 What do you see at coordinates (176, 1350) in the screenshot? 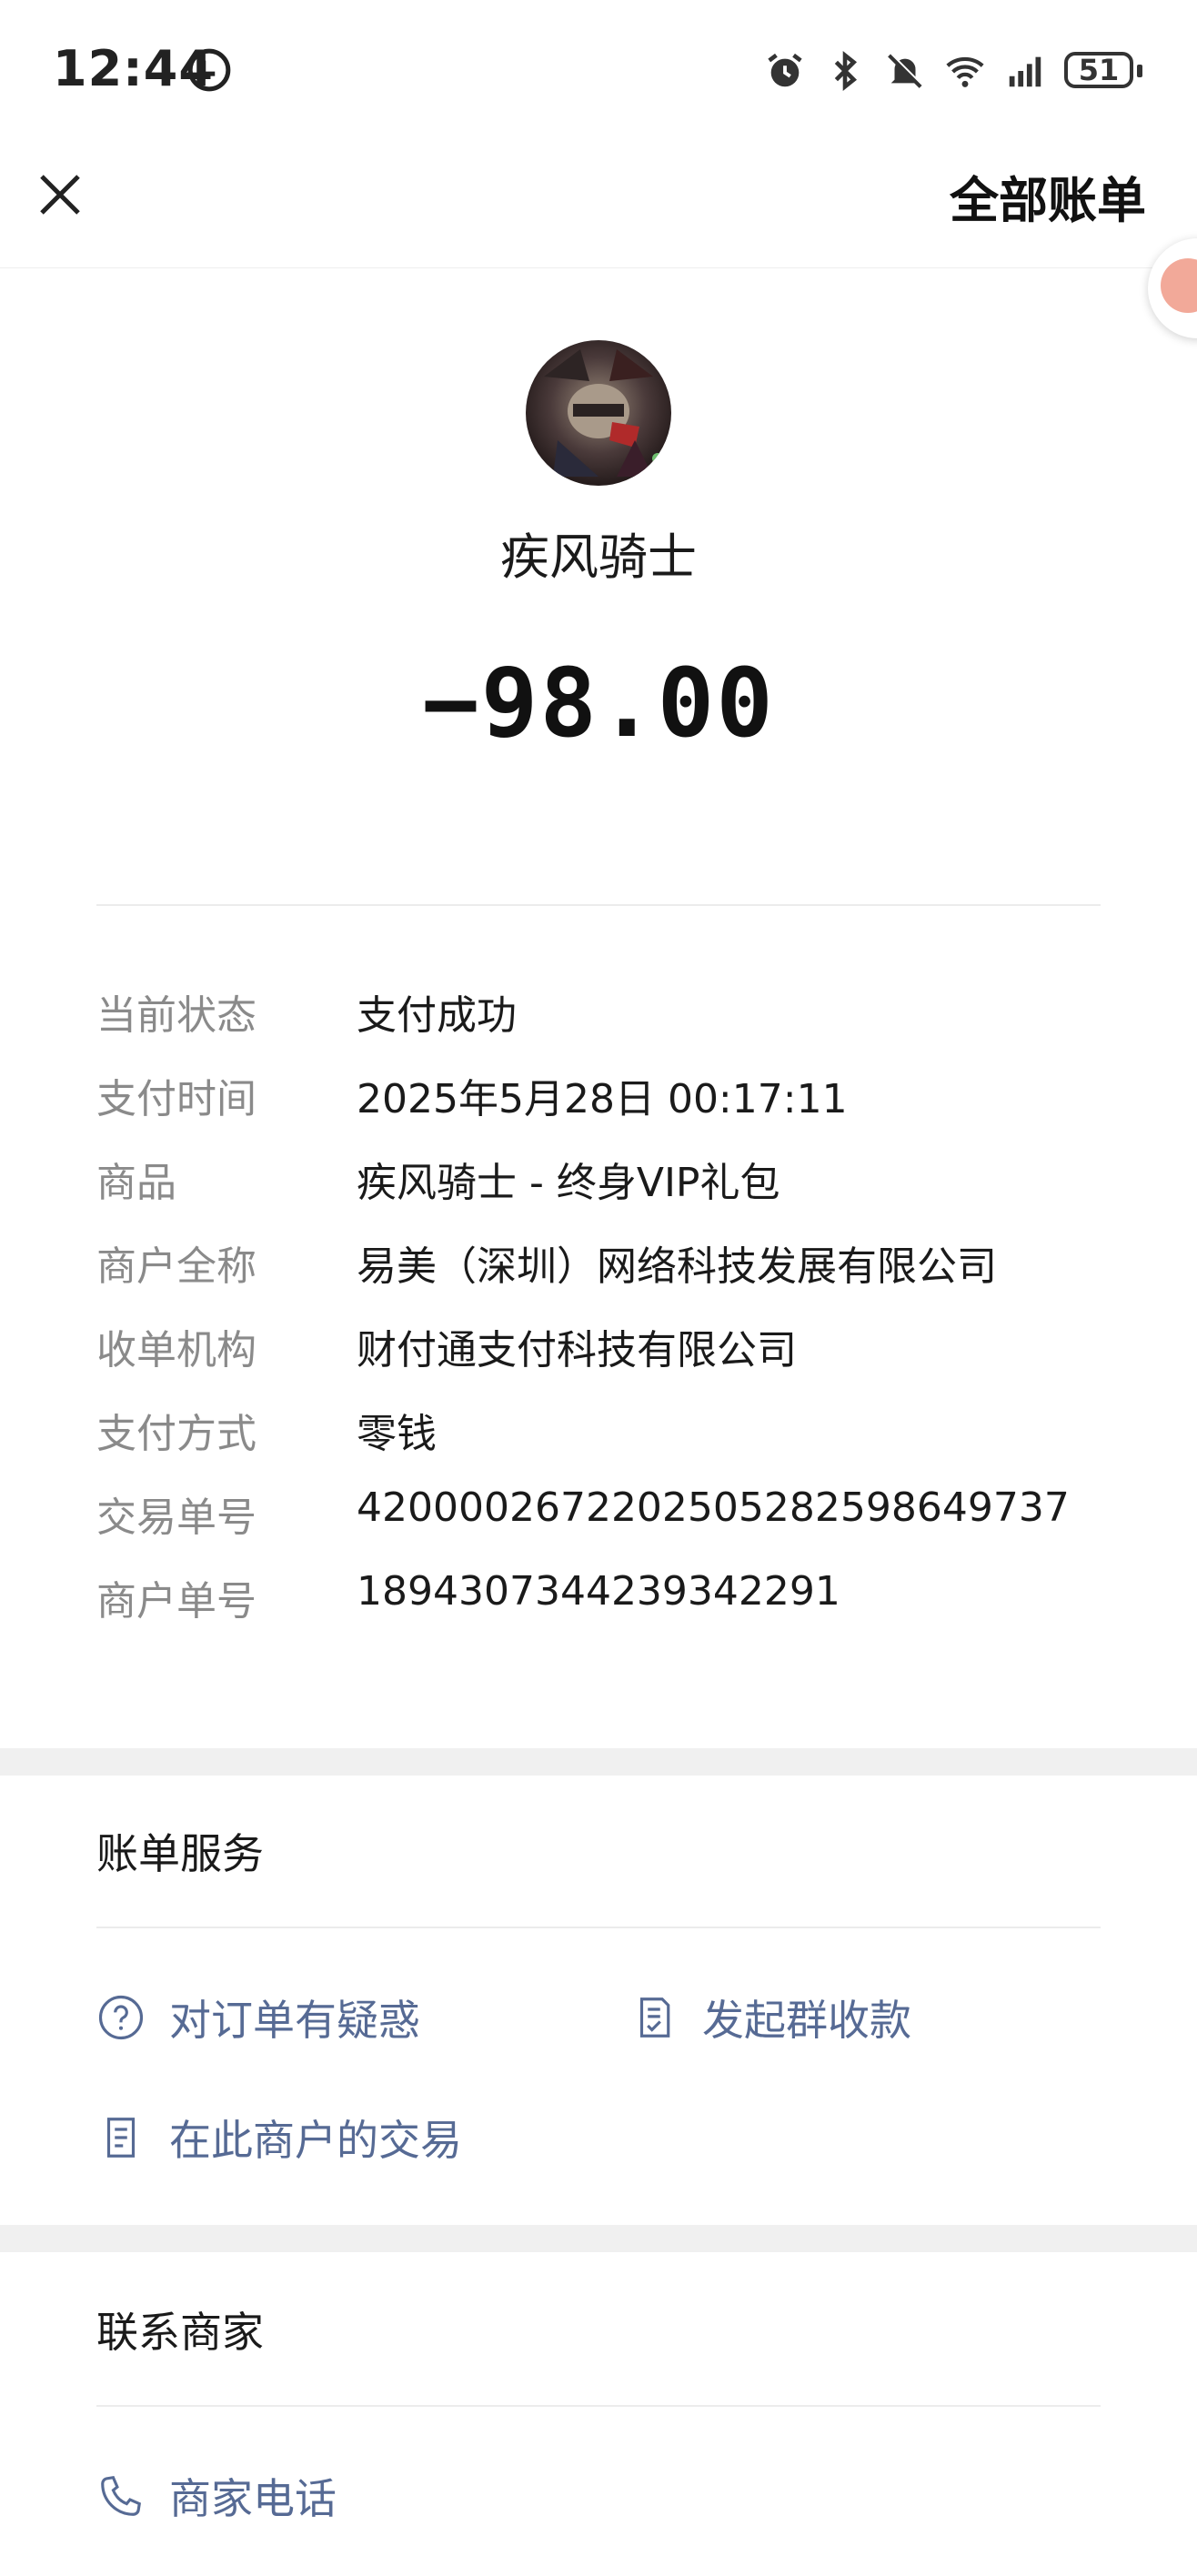
I see `detail-label: 收单机构` at bounding box center [176, 1350].